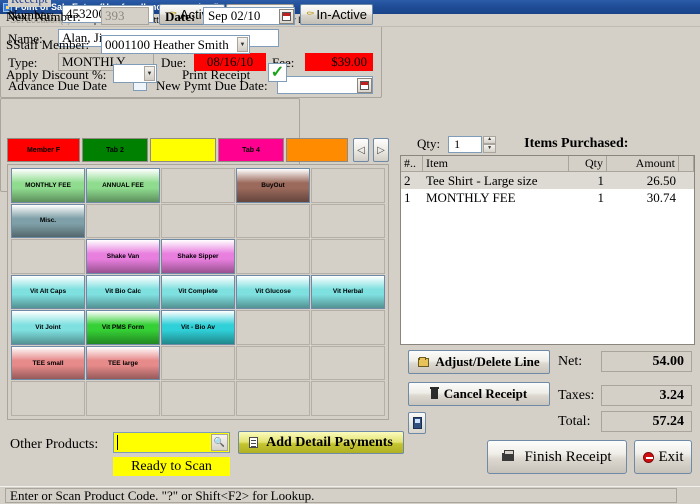 The width and height of the screenshot is (700, 504). What do you see at coordinates (234, 15) in the screenshot?
I see `receipt-date-value: Sep 02/10` at bounding box center [234, 15].